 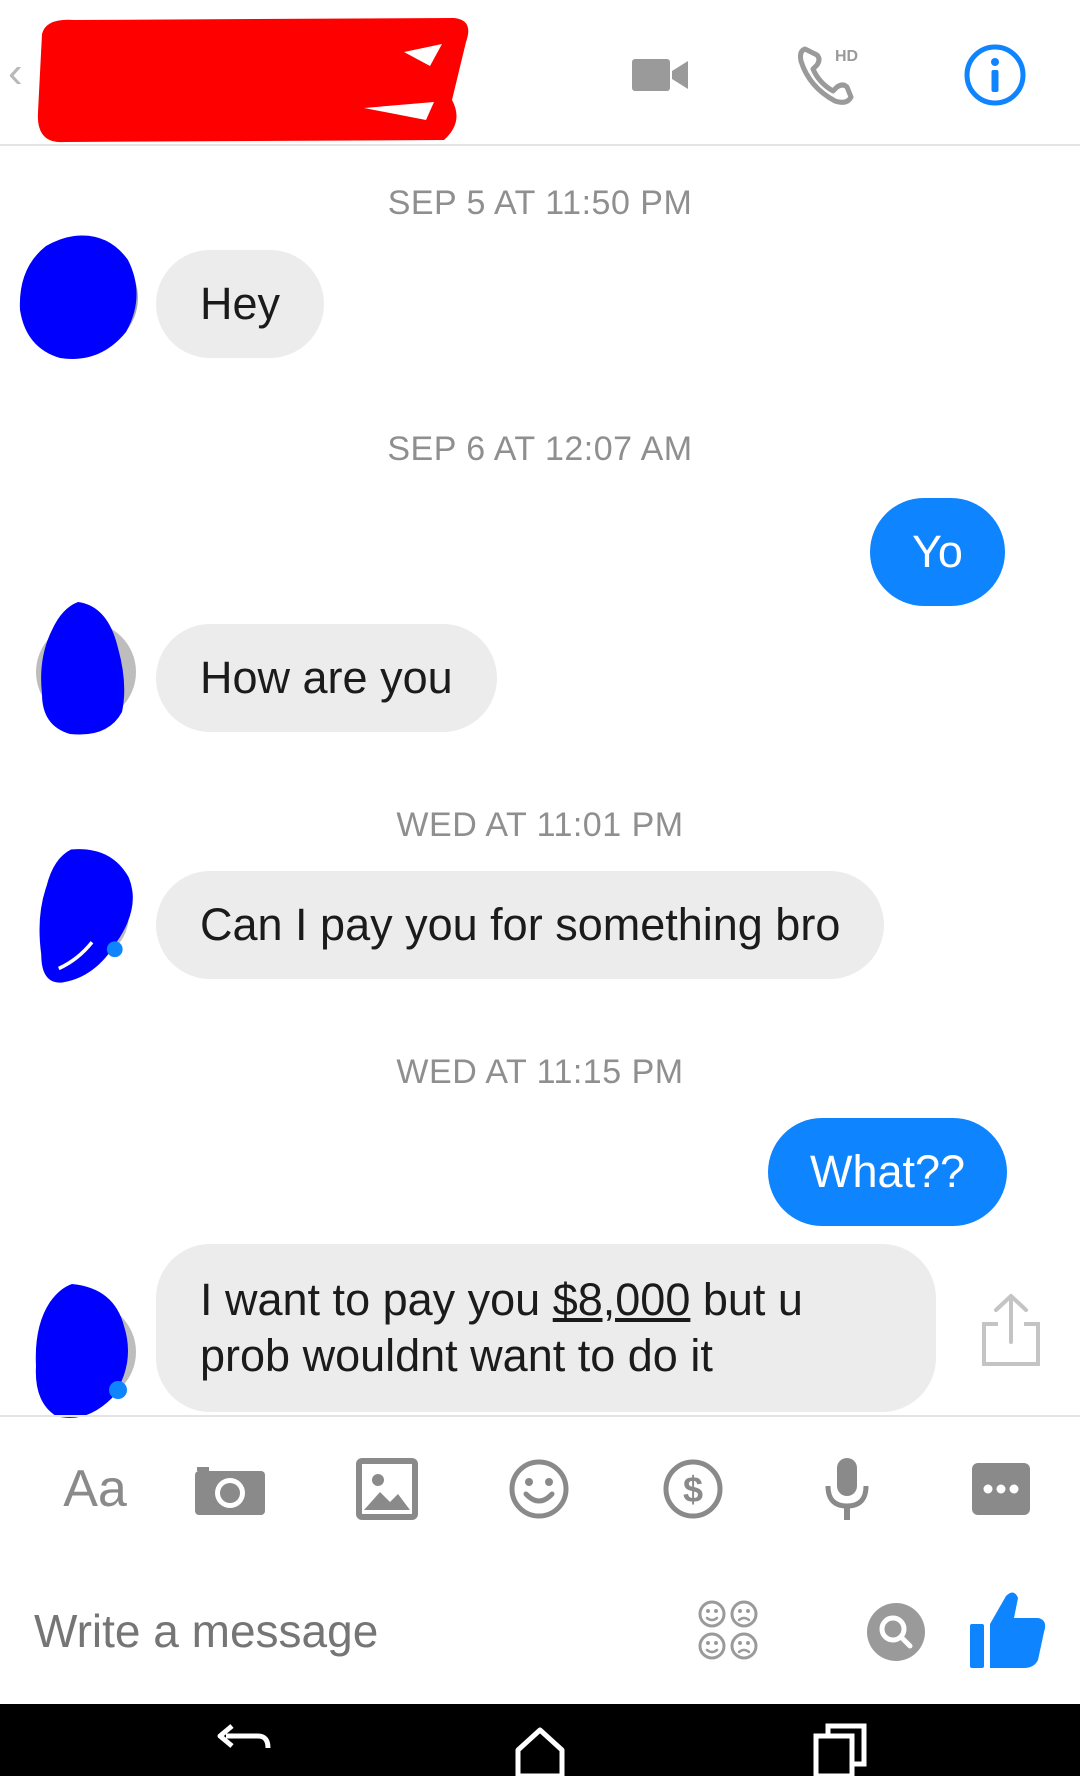 I want to click on payment-icon: $, so click(x=693, y=1489).